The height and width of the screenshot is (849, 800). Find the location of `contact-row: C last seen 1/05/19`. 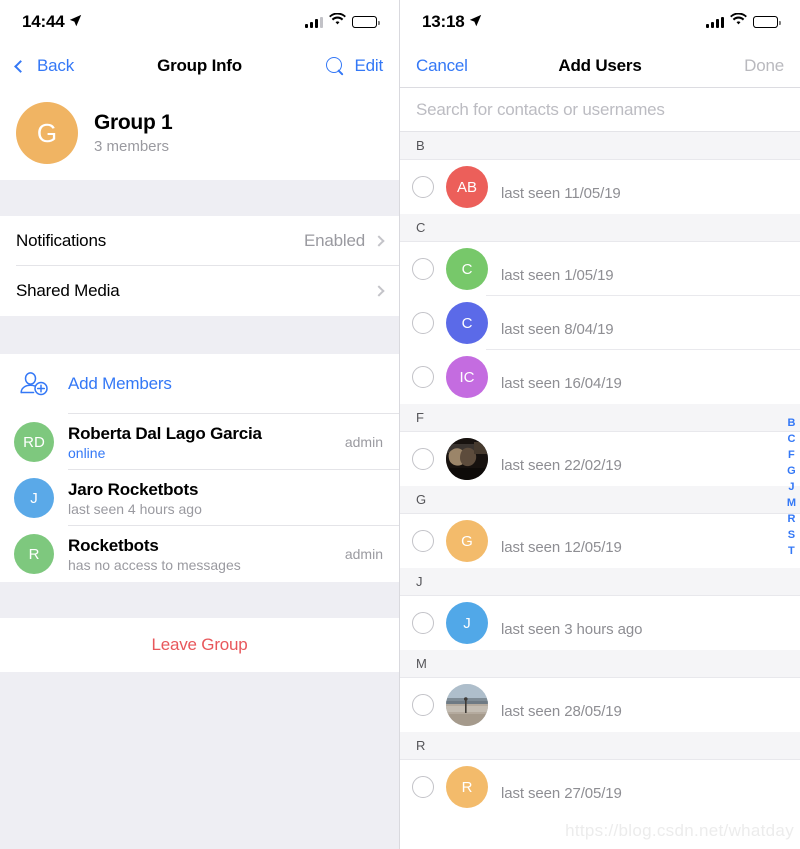

contact-row: C last seen 1/05/19 is located at coordinates (600, 269).